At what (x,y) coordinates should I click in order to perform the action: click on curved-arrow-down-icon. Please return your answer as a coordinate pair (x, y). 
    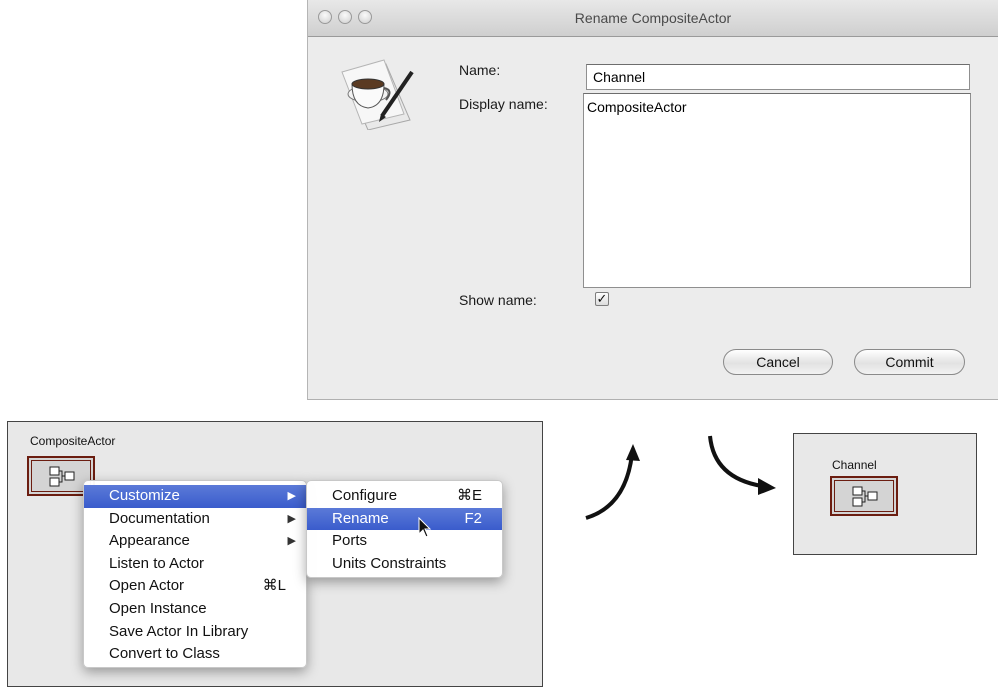
    Looking at the image, I should click on (742, 465).